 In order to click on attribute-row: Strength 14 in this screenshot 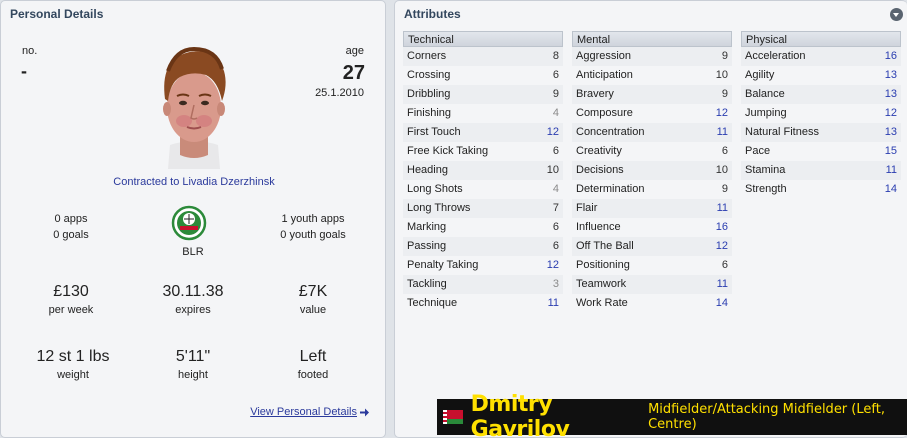, I will do `click(821, 189)`.